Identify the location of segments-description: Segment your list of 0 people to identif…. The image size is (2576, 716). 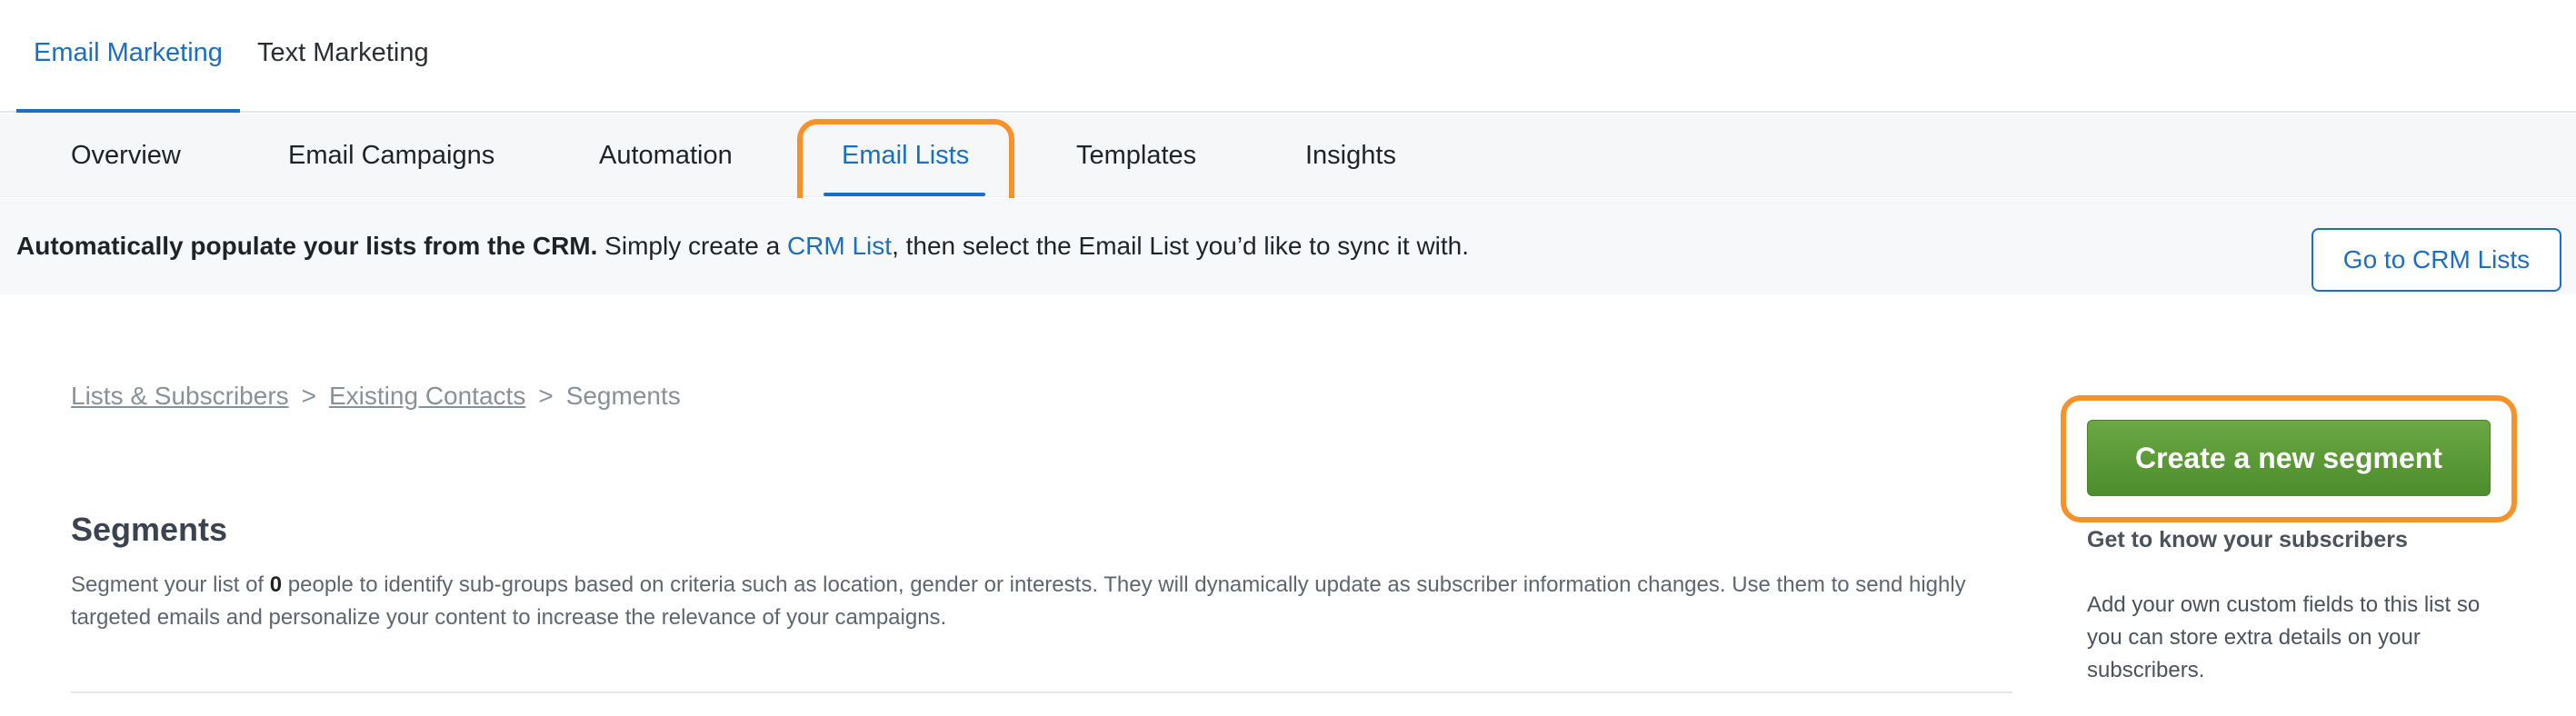
(1048, 601).